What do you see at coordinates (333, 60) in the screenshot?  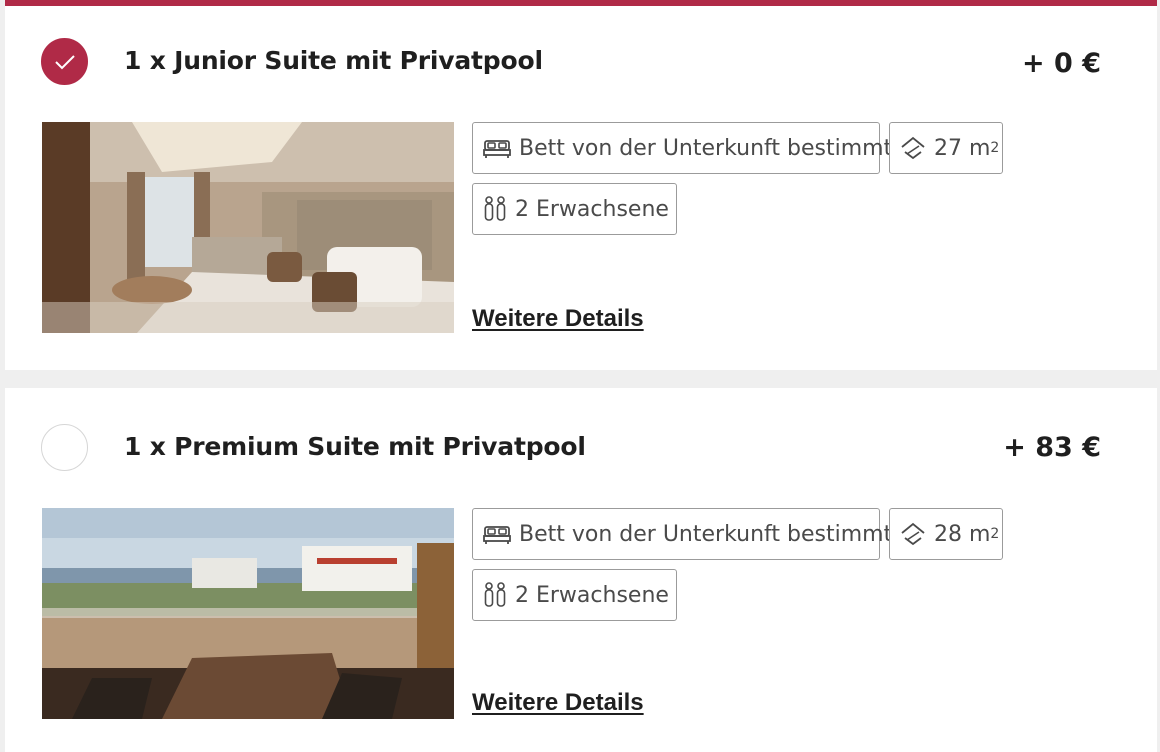 I see `room-title: 1 x Junior Suite mit Privatpool` at bounding box center [333, 60].